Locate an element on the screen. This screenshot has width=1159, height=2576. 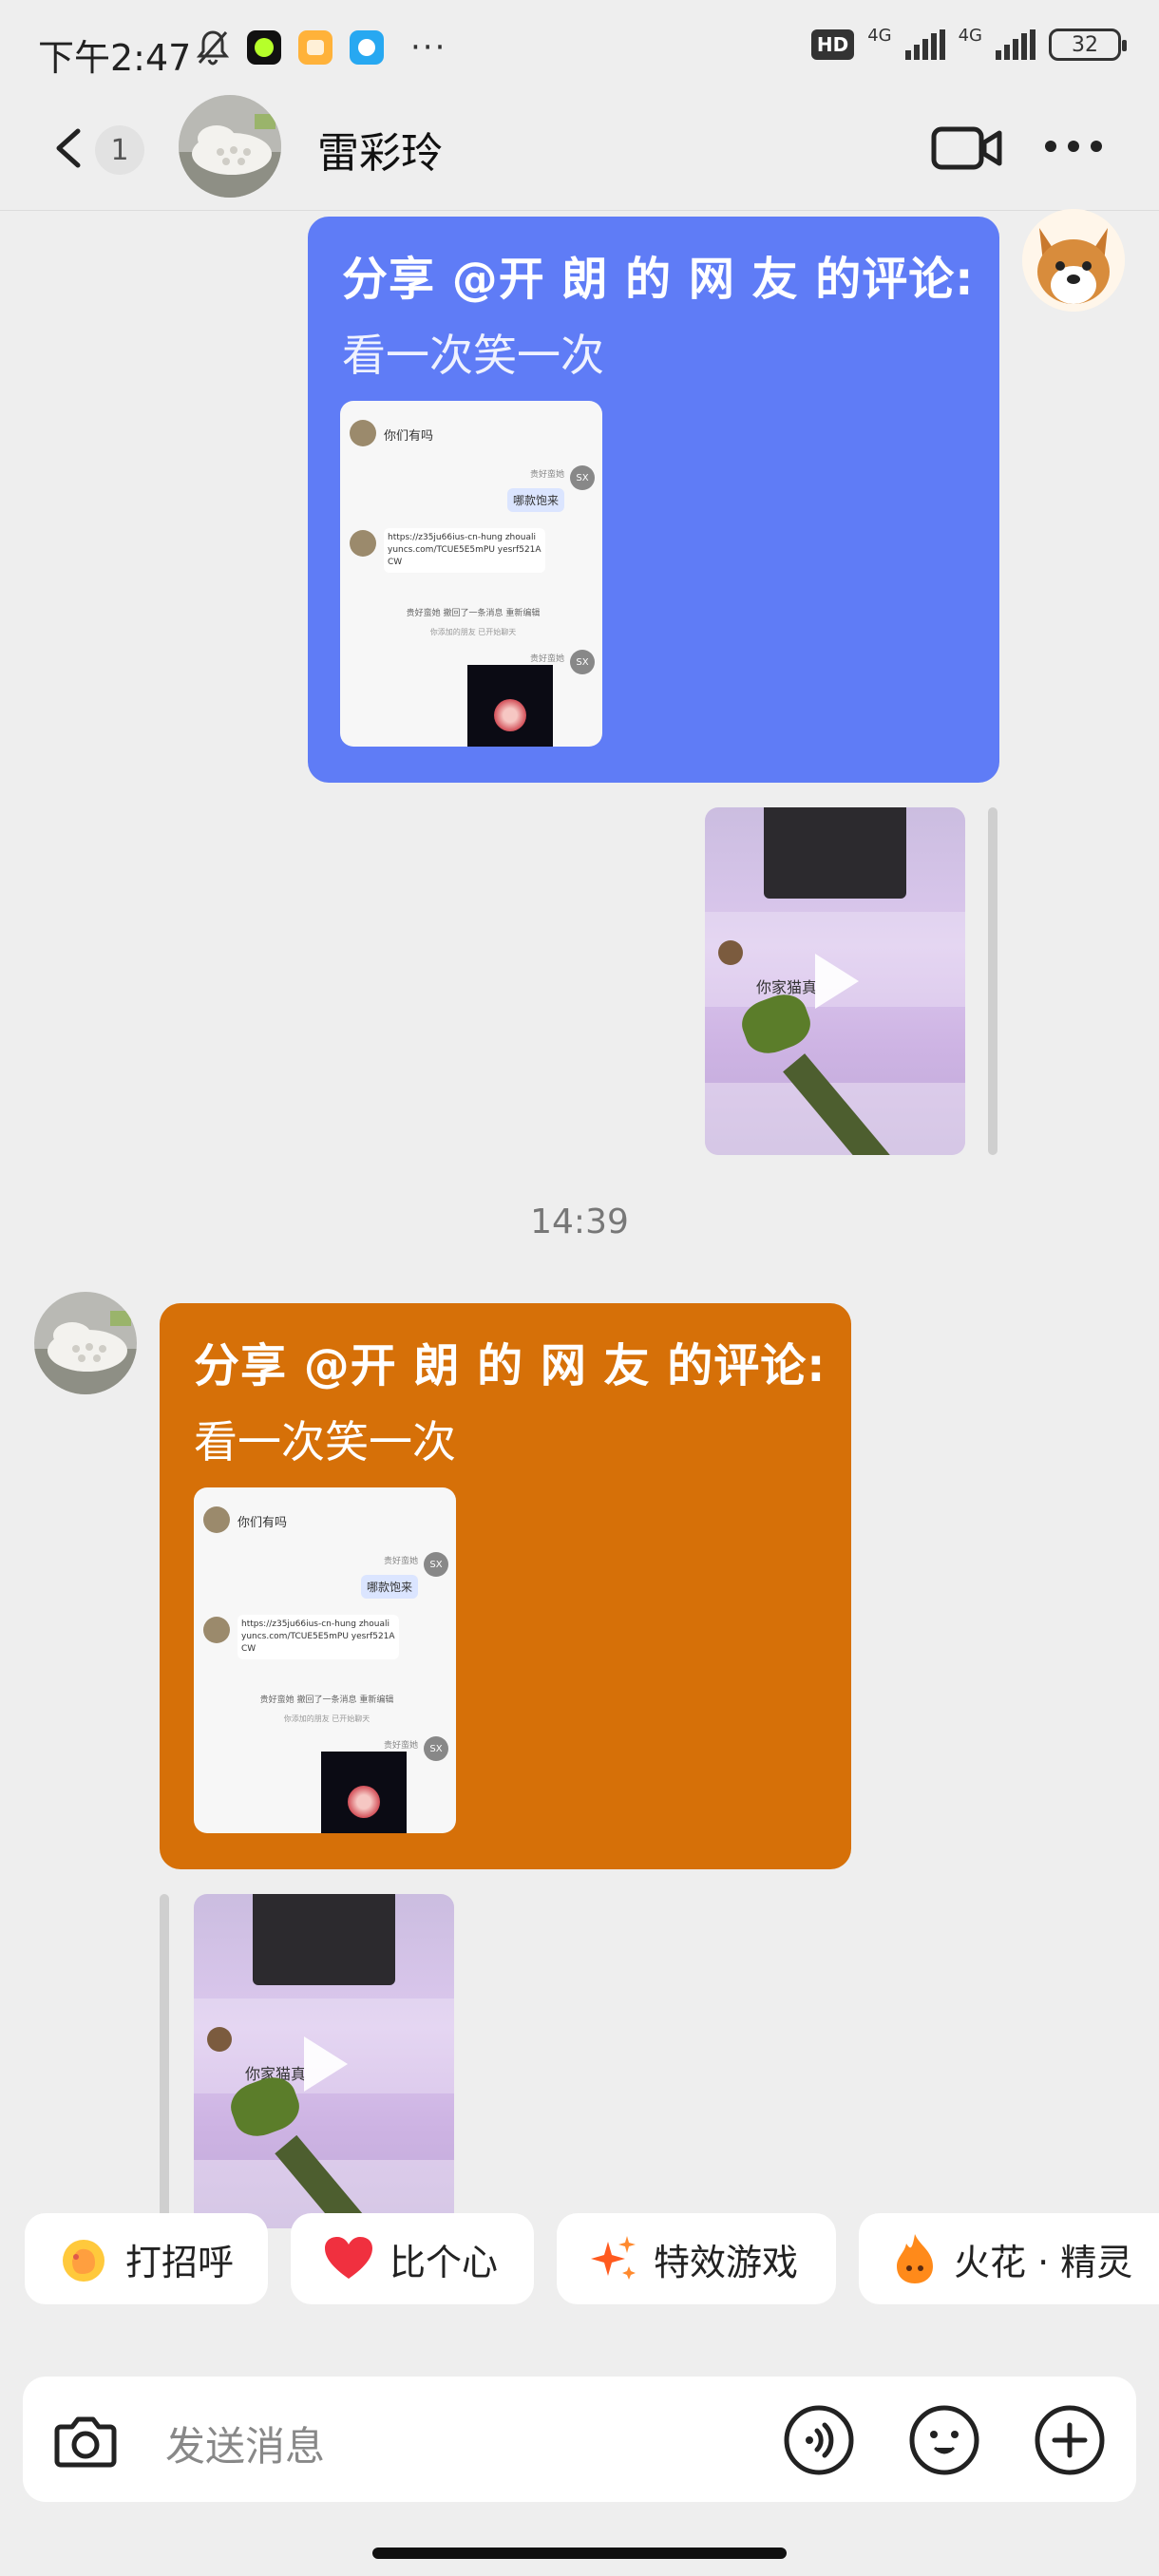
more-options-icon is located at coordinates (1078, 150).